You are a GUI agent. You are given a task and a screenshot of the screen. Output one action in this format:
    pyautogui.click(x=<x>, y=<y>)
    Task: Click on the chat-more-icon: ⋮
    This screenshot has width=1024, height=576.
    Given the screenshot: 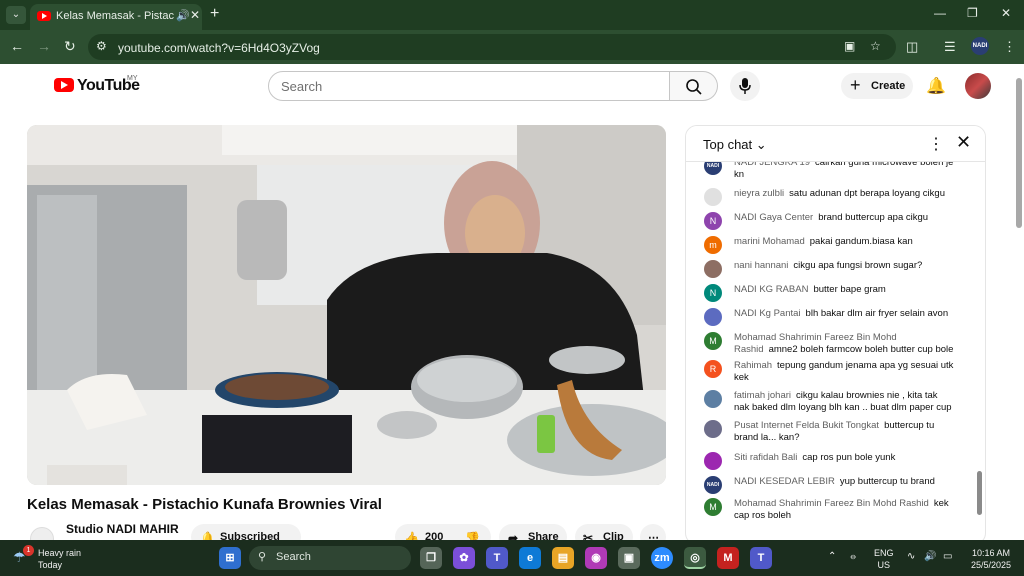 What is the action you would take?
    pyautogui.click(x=936, y=144)
    